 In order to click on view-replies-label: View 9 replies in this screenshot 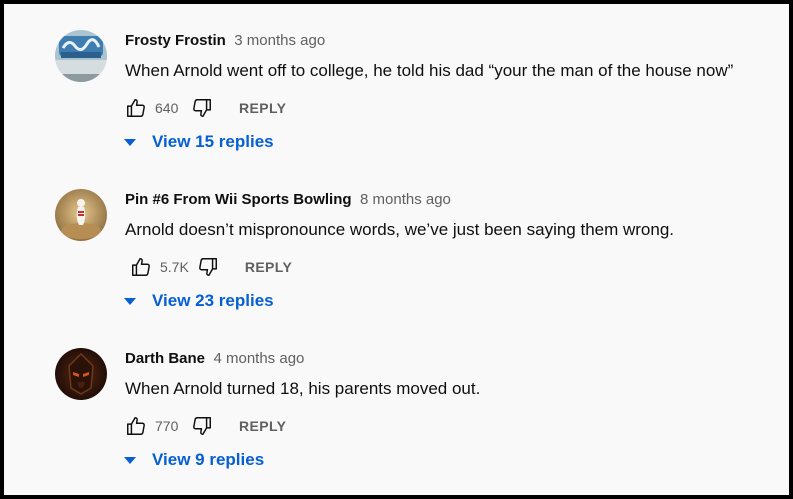, I will do `click(208, 459)`.